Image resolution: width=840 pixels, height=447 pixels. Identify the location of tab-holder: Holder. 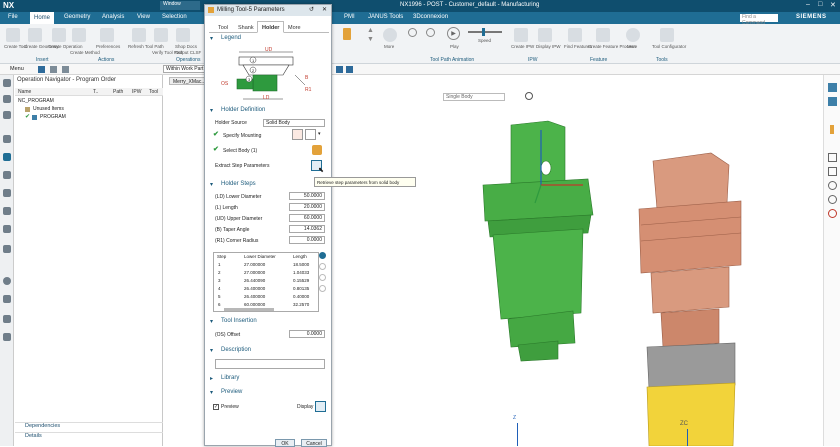
(271, 27).